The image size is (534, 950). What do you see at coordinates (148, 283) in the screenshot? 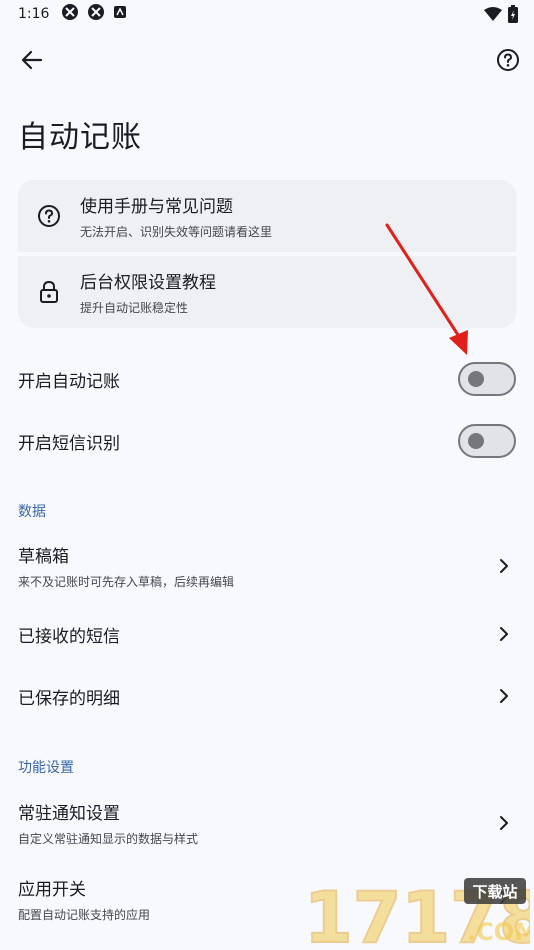
I see `help-item-title: 后台权限设置教程` at bounding box center [148, 283].